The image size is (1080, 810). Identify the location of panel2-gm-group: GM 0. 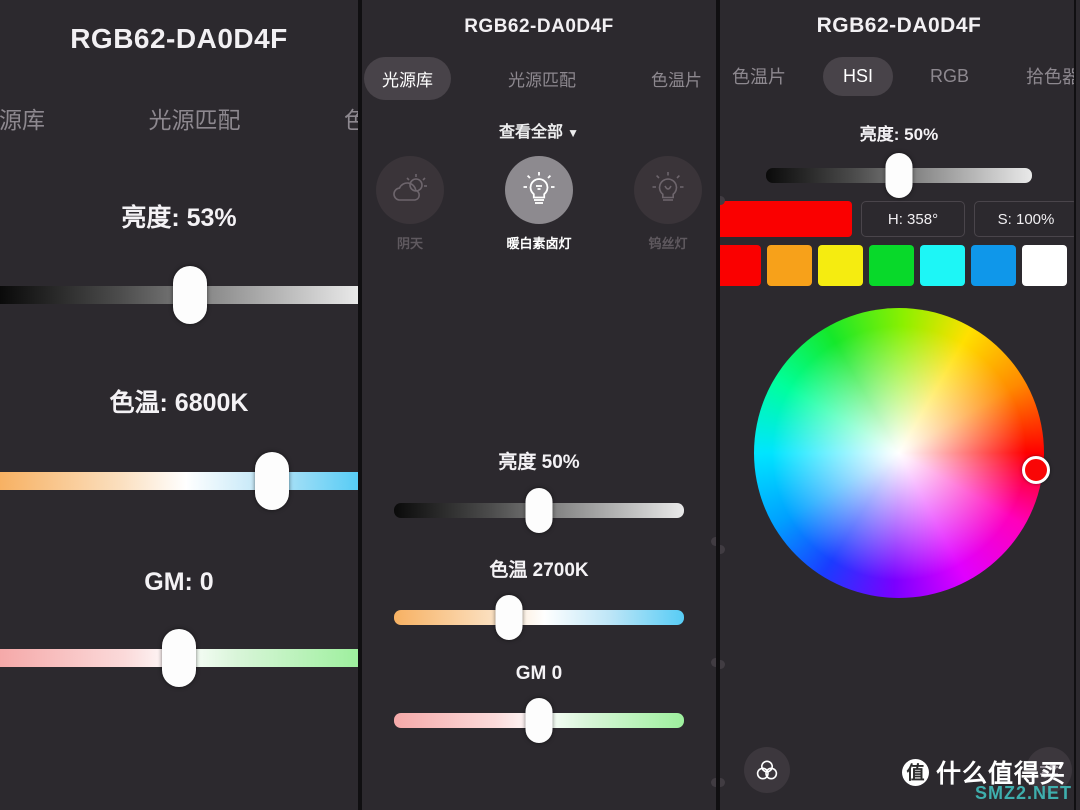
(539, 703).